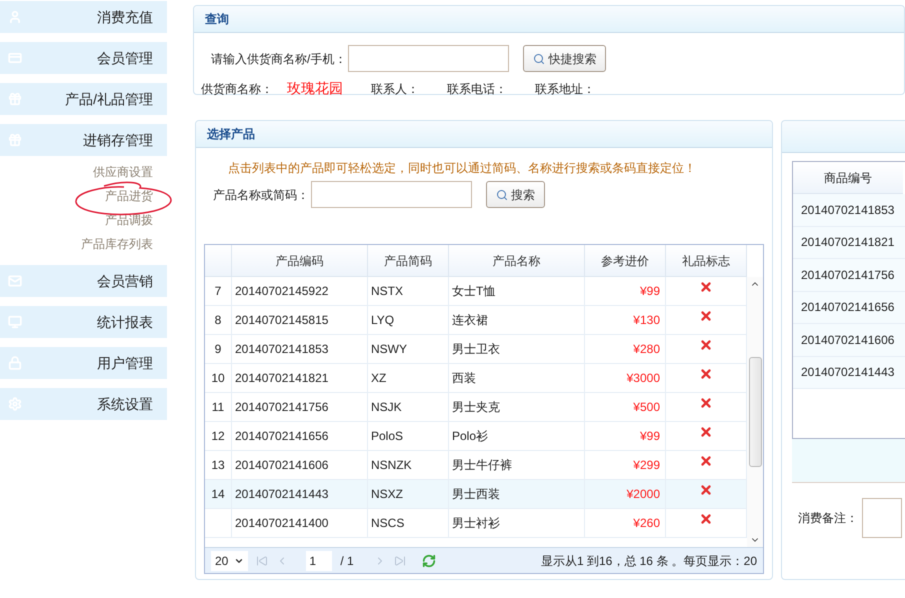 This screenshot has width=905, height=598. I want to click on row-number: 10, so click(218, 378).